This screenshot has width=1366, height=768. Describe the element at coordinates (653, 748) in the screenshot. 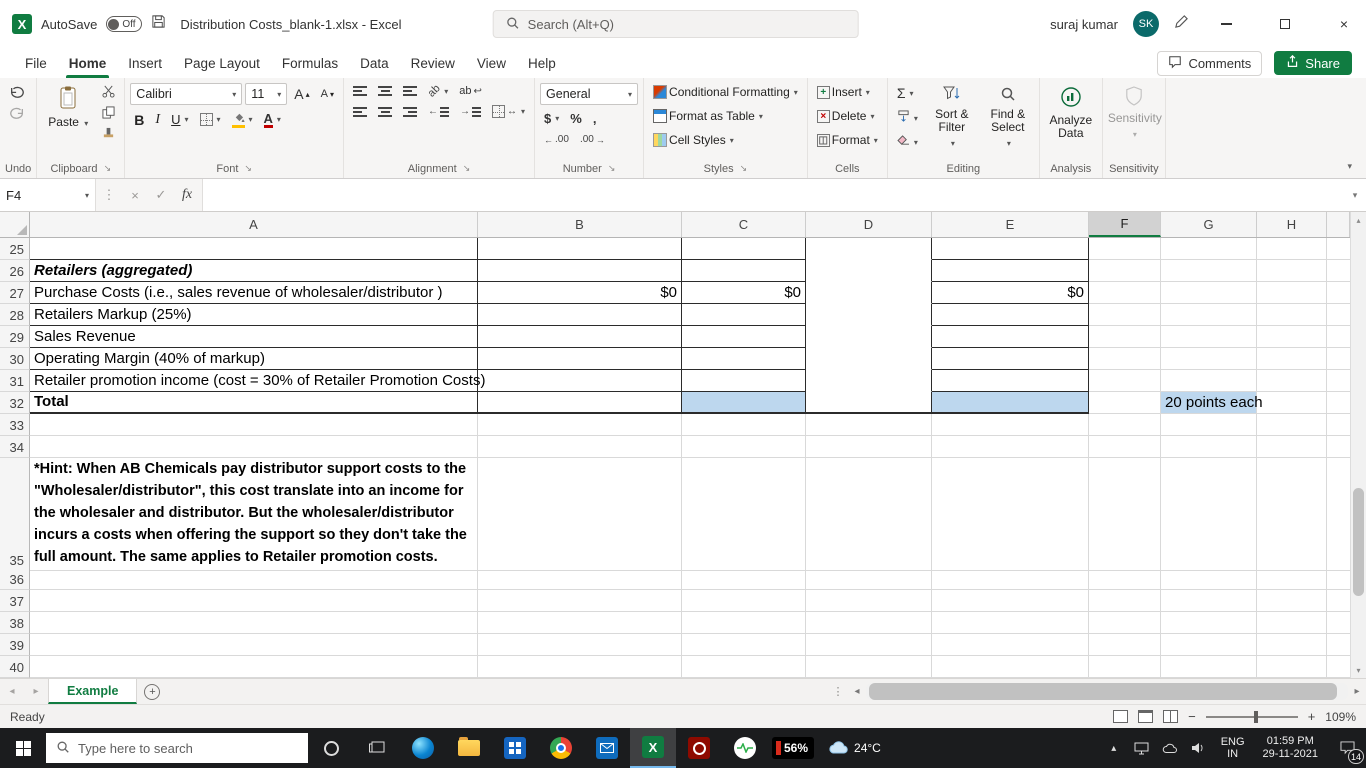

I see `excel-taskbar-icon: X` at that location.